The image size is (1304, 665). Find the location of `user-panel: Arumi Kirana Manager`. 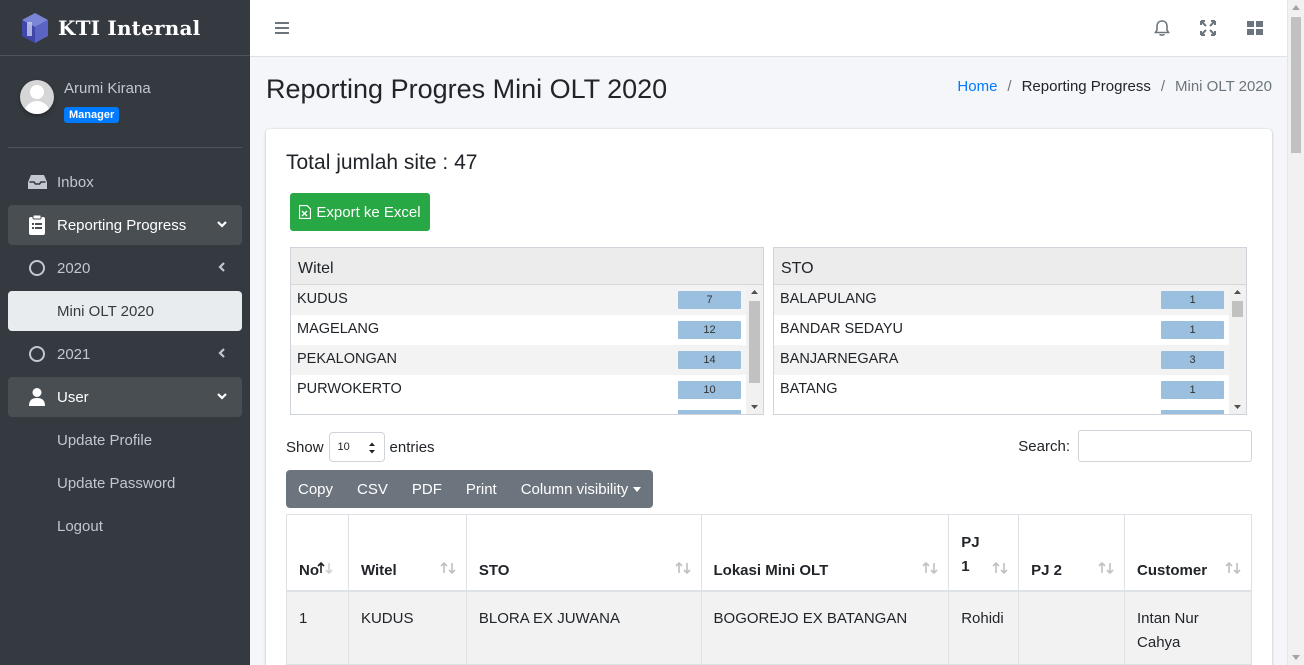

user-panel: Arumi Kirana Manager is located at coordinates (125, 102).